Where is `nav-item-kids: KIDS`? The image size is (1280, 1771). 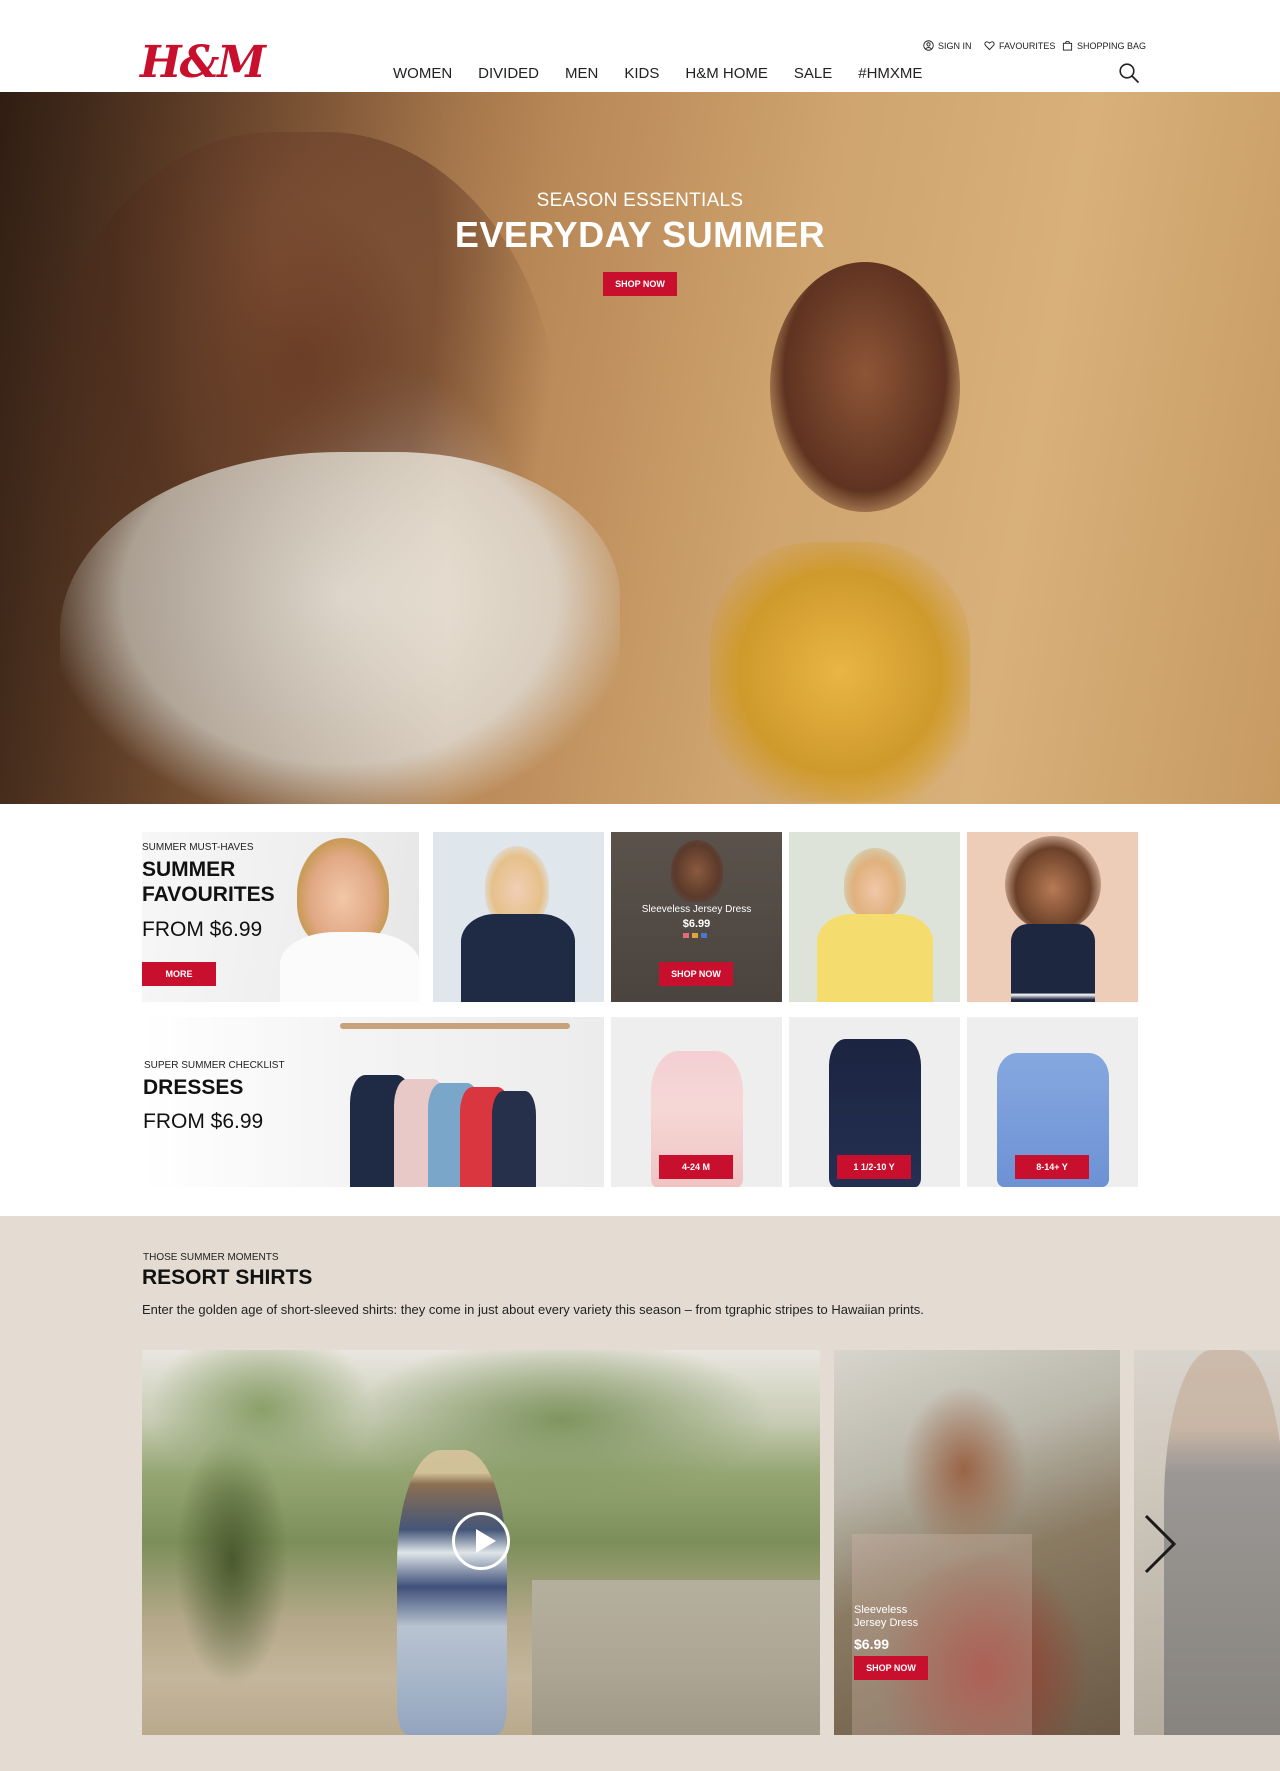
nav-item-kids: KIDS is located at coordinates (641, 74).